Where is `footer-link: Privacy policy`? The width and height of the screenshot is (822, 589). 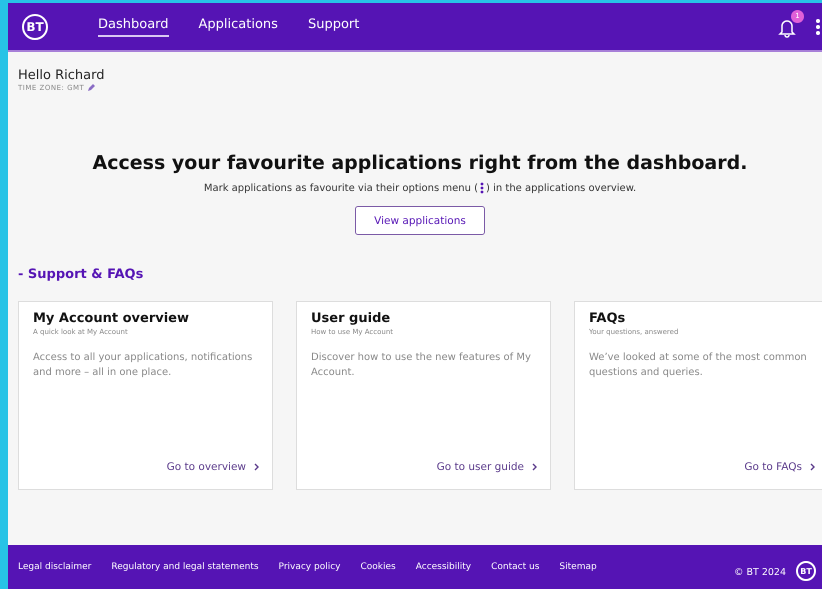 footer-link: Privacy policy is located at coordinates (309, 567).